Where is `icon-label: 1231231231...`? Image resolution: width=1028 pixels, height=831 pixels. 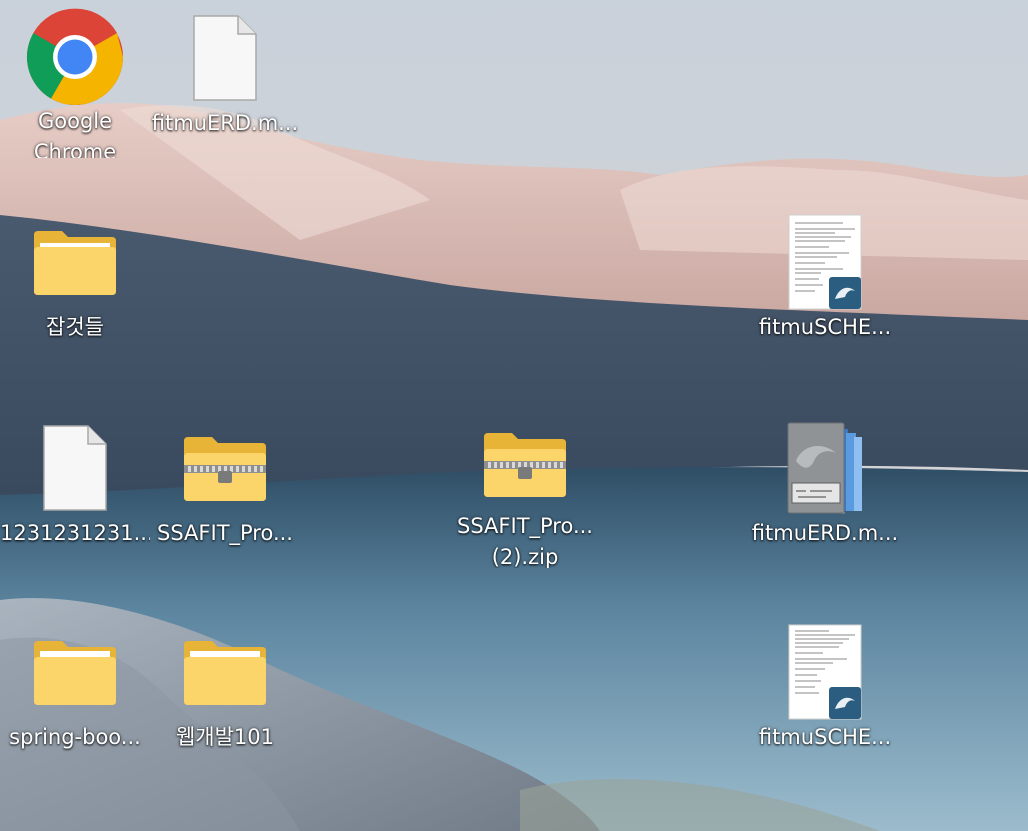 icon-label: 1231231231... is located at coordinates (75, 533).